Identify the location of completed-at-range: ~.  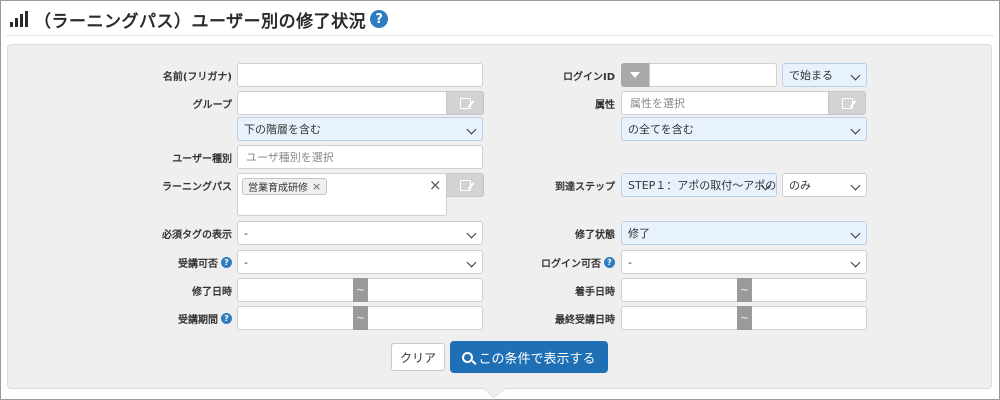
(360, 290).